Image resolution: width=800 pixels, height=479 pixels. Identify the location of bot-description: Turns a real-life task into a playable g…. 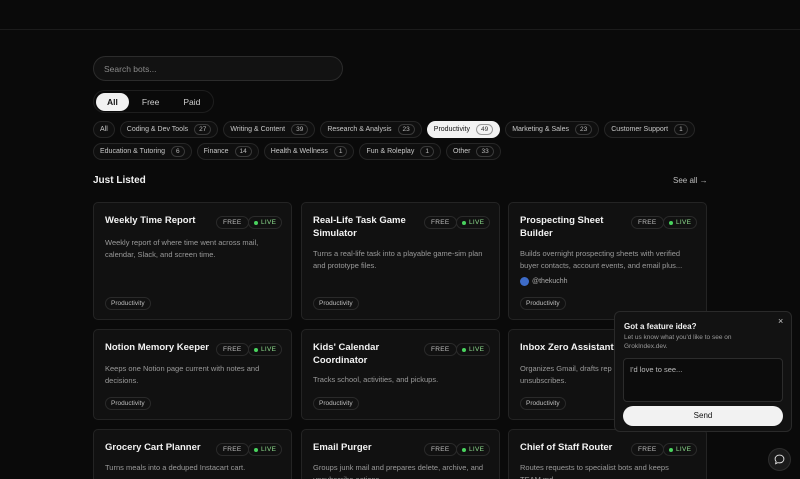
(398, 259).